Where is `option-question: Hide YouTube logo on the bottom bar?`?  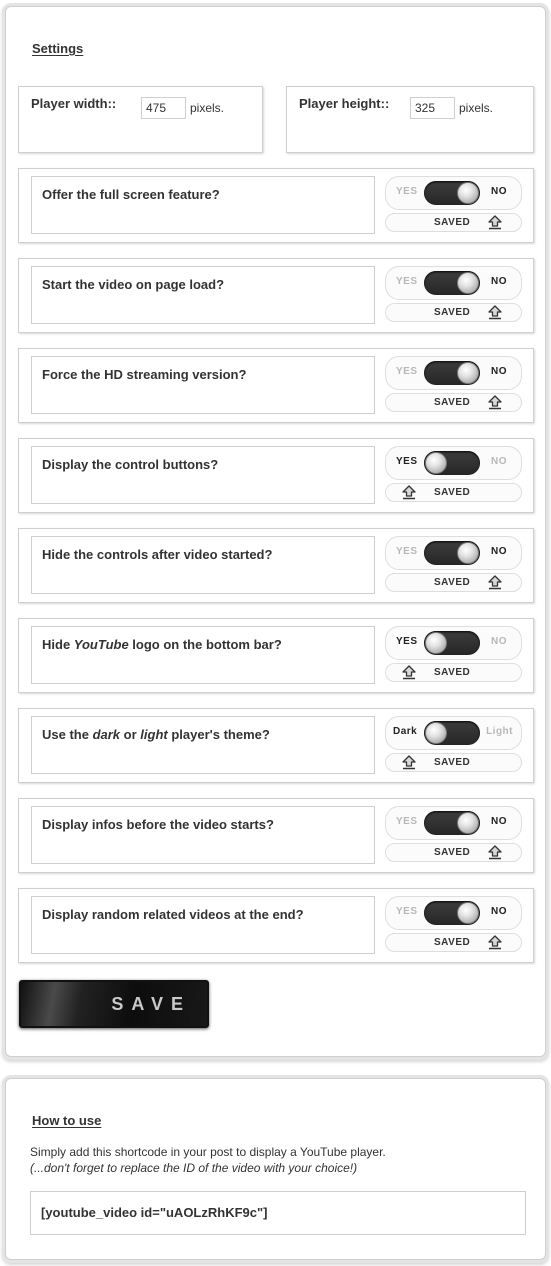
option-question: Hide YouTube logo on the bottom bar? is located at coordinates (203, 655).